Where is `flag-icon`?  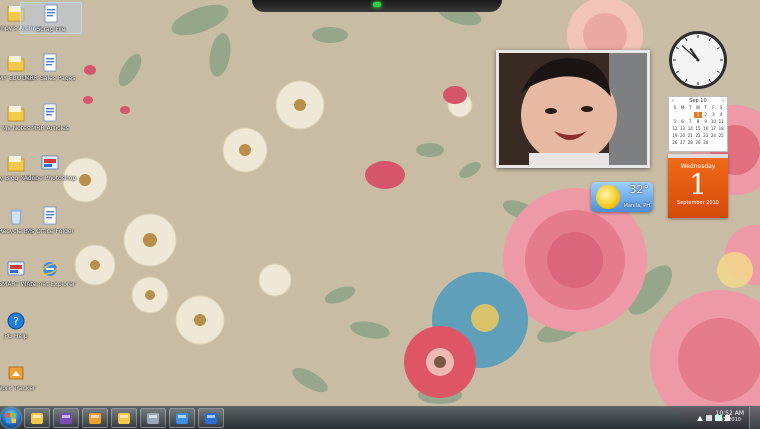 flag-icon is located at coordinates (709, 418).